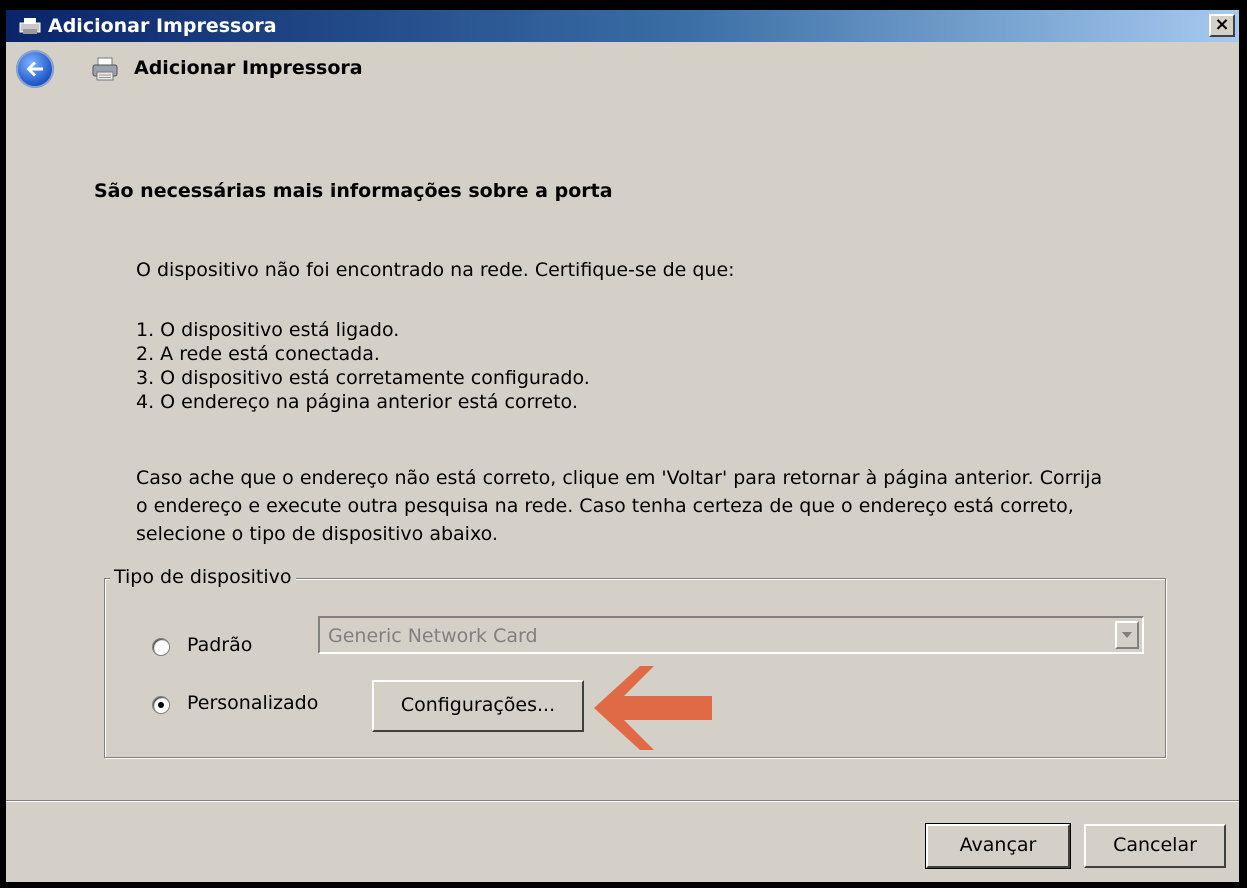 The image size is (1247, 888). Describe the element at coordinates (998, 846) in the screenshot. I see `next-button: Avançar` at that location.